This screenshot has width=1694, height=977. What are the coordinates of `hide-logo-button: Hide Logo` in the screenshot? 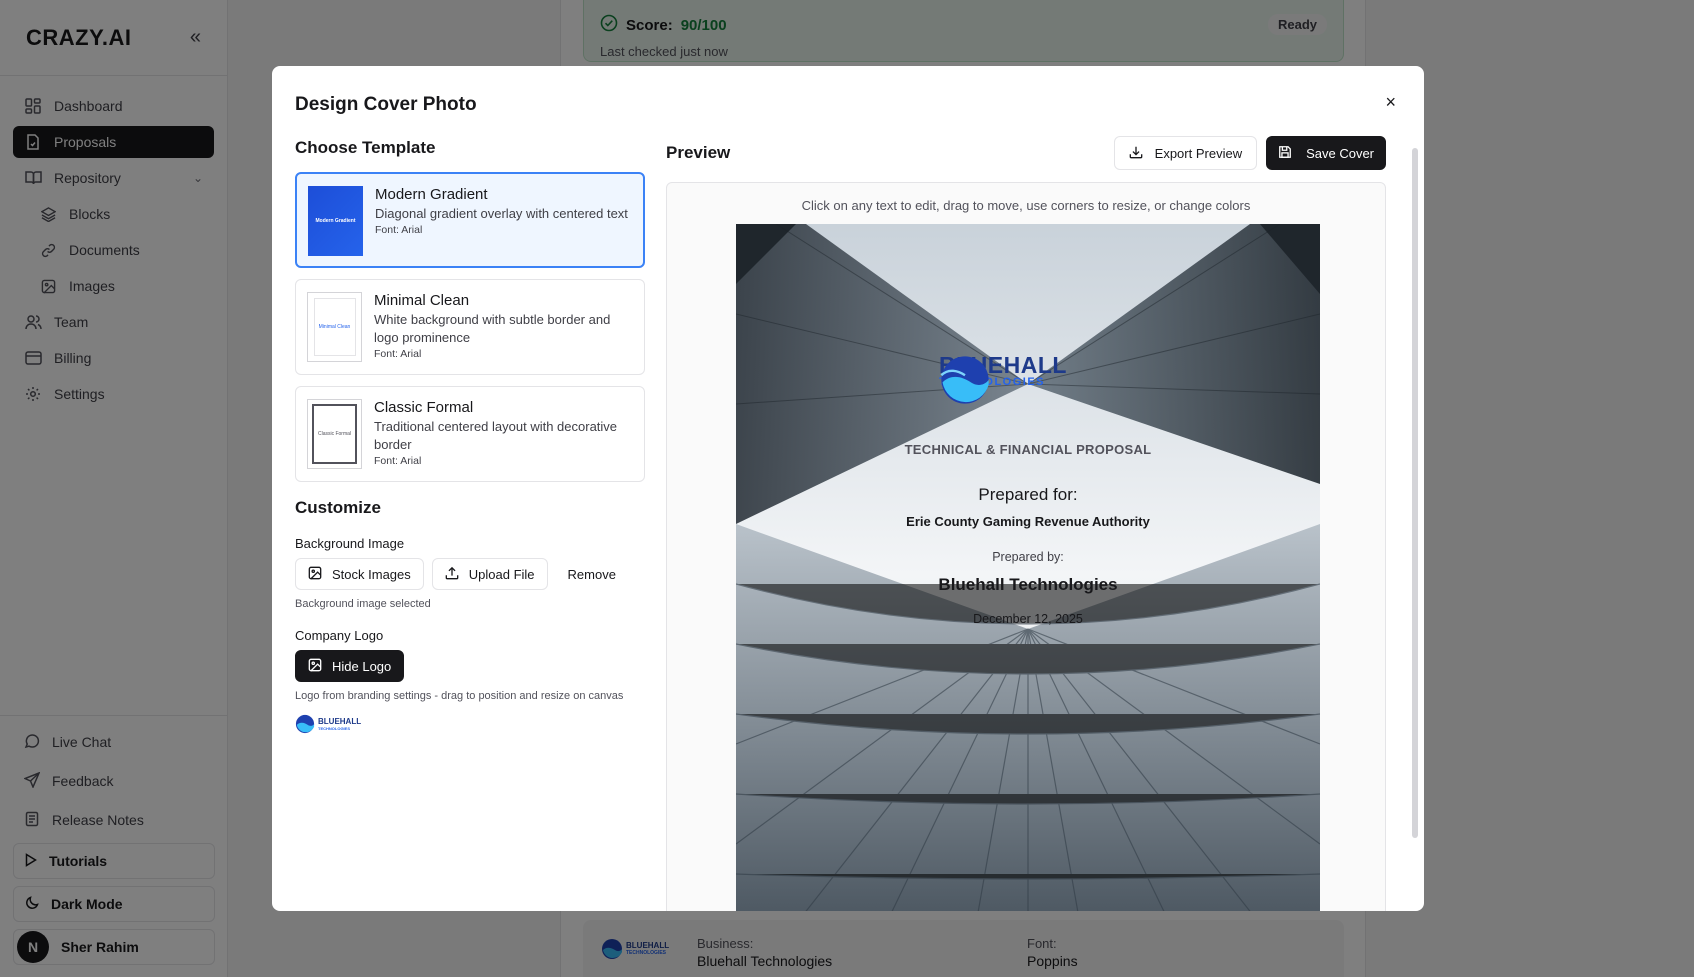 It's located at (350, 666).